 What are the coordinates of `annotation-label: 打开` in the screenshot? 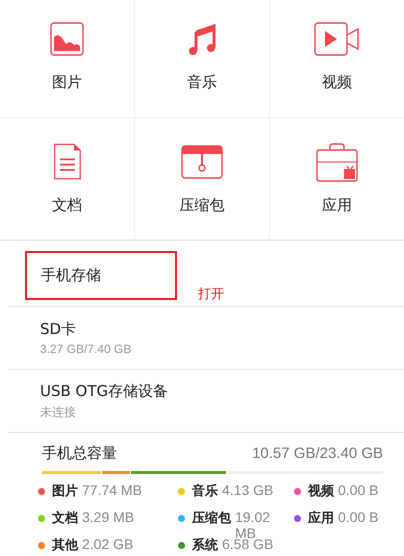 It's located at (211, 294).